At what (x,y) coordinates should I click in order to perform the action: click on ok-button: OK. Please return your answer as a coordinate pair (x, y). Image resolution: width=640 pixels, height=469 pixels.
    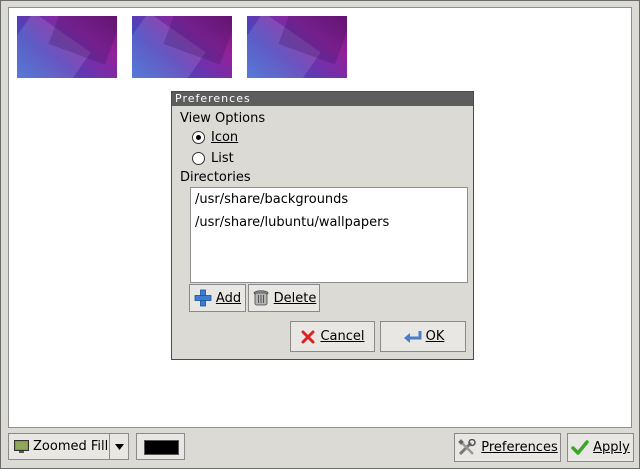
    Looking at the image, I should click on (423, 336).